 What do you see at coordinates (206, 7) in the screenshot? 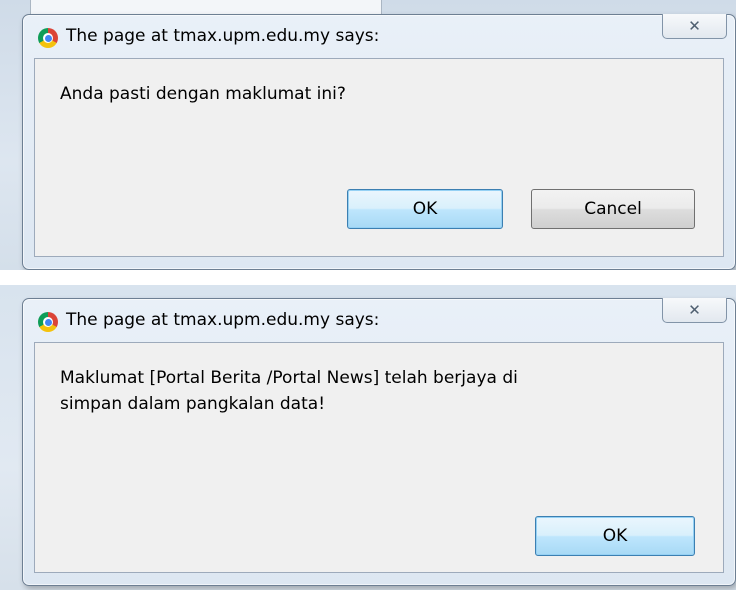
I see `background-page-strip` at bounding box center [206, 7].